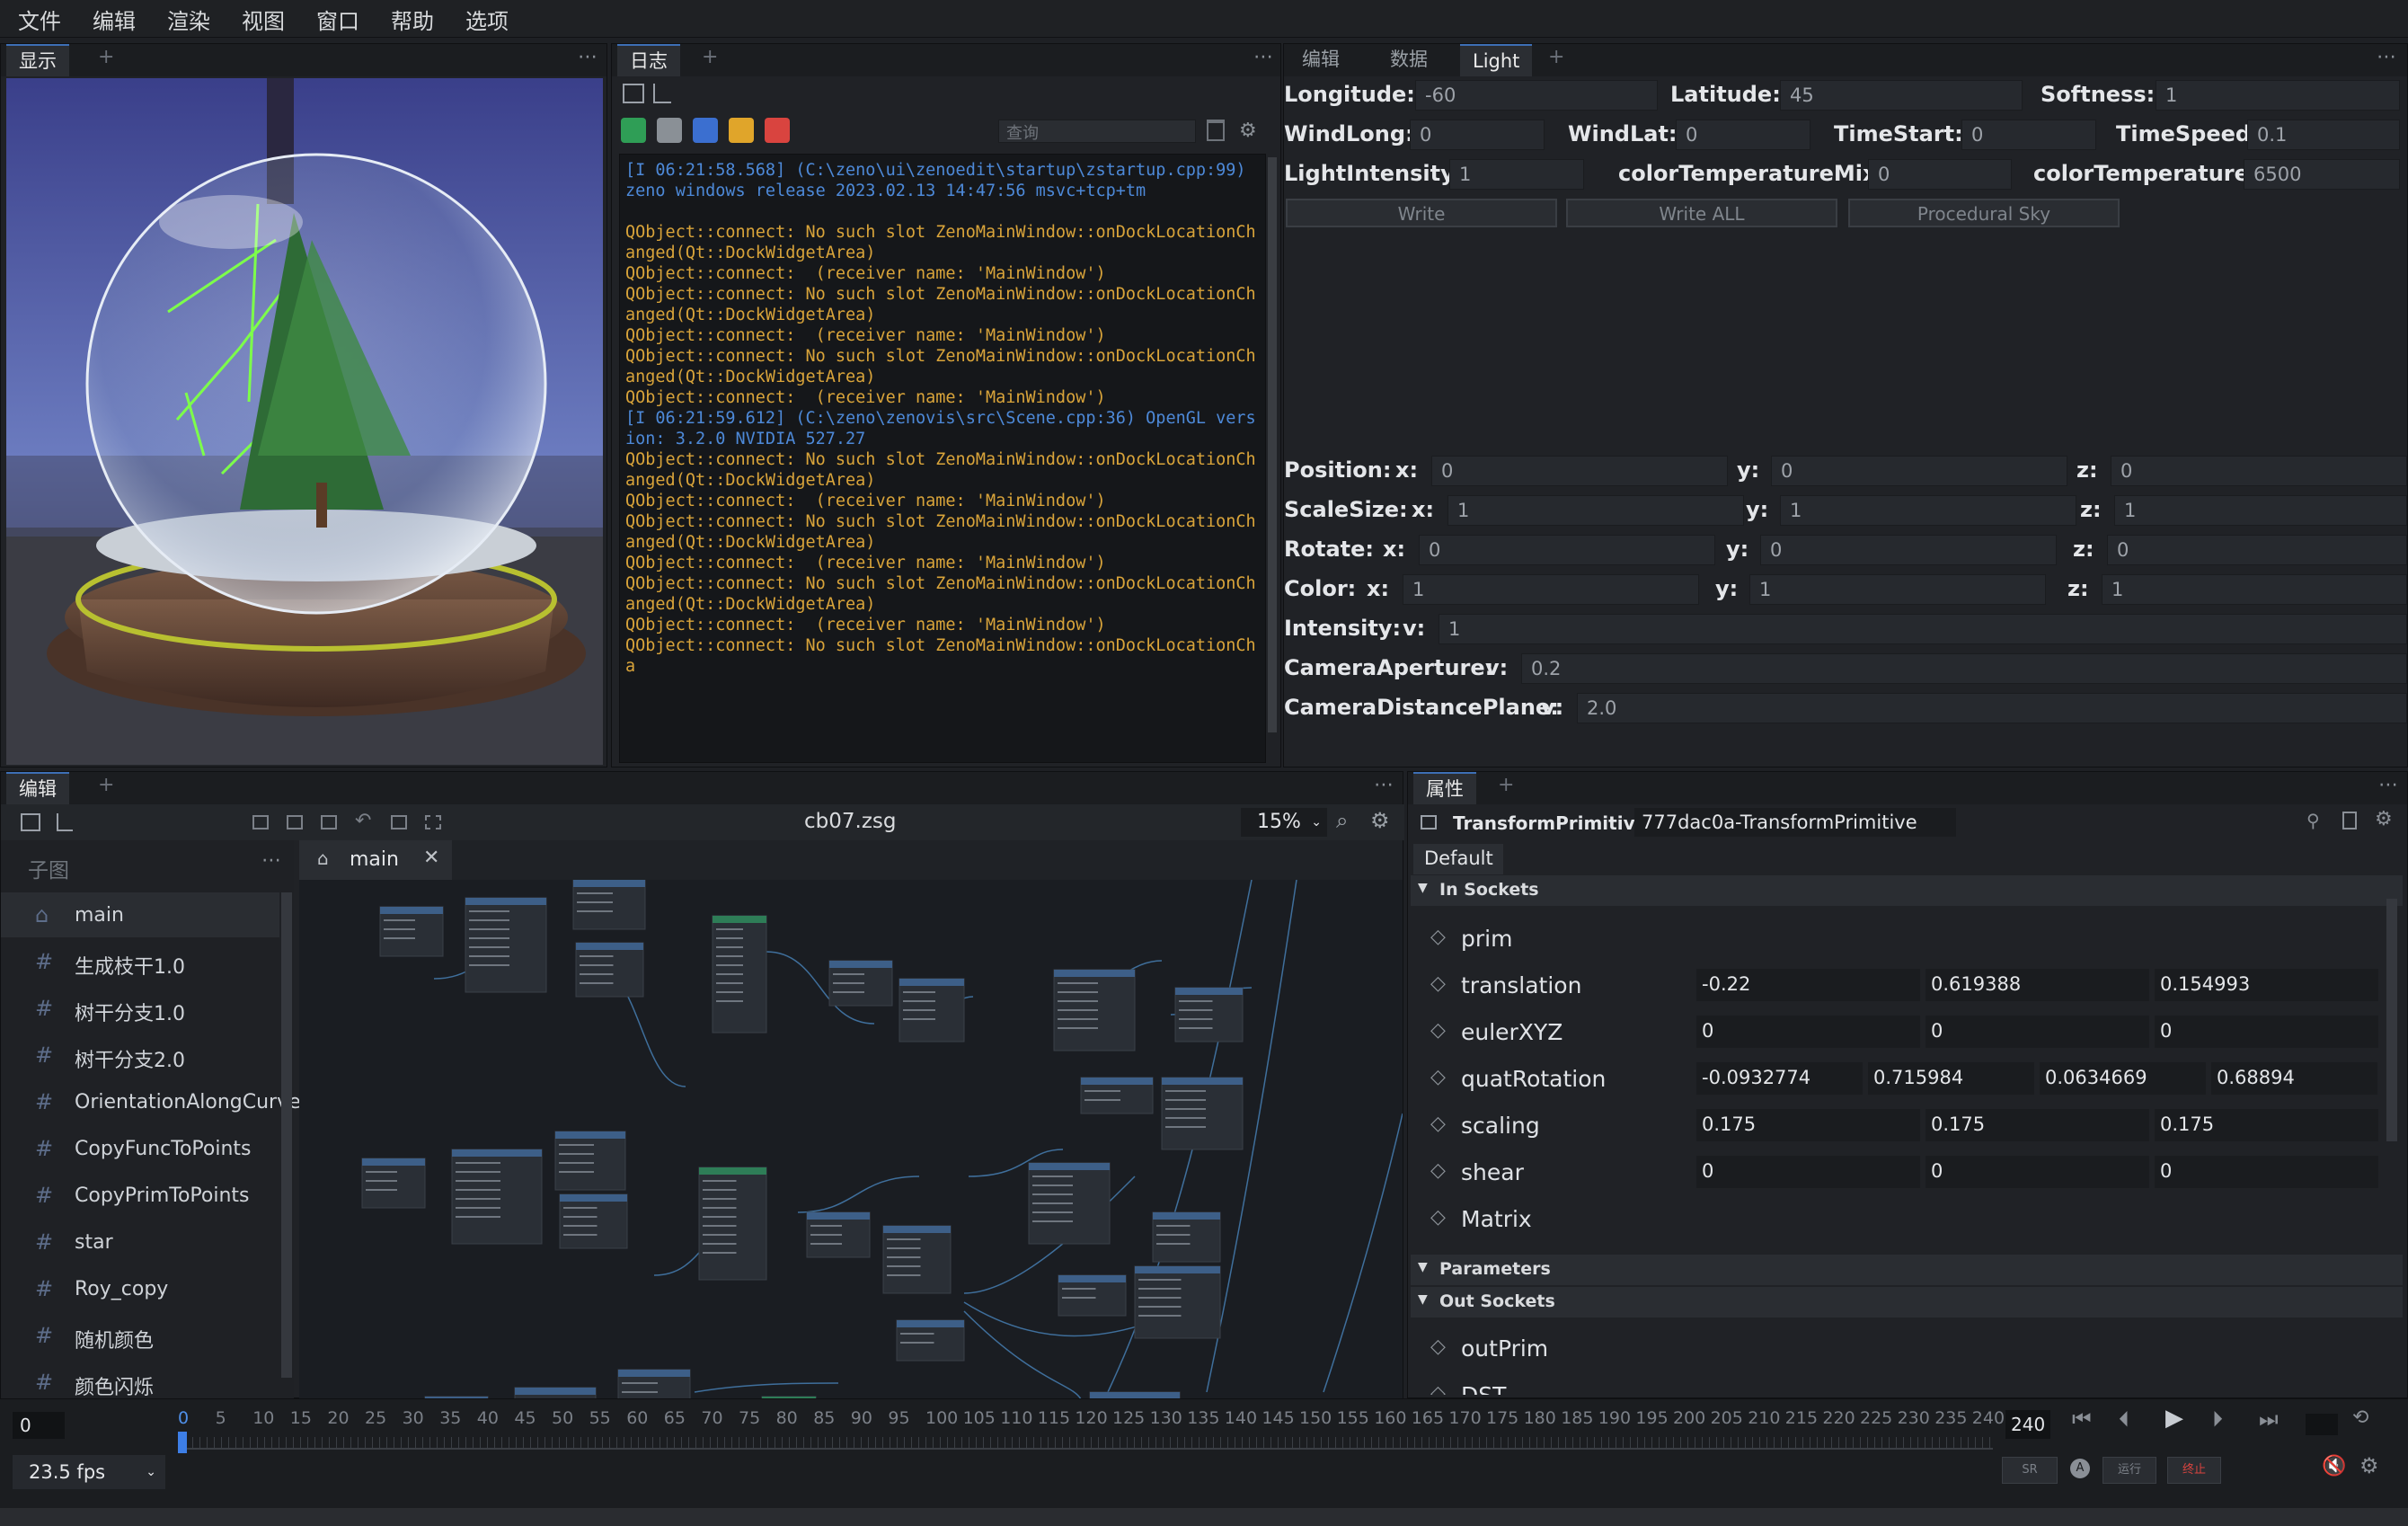  What do you see at coordinates (2269, 1419) in the screenshot?
I see `skip-end-icon: ⏭` at bounding box center [2269, 1419].